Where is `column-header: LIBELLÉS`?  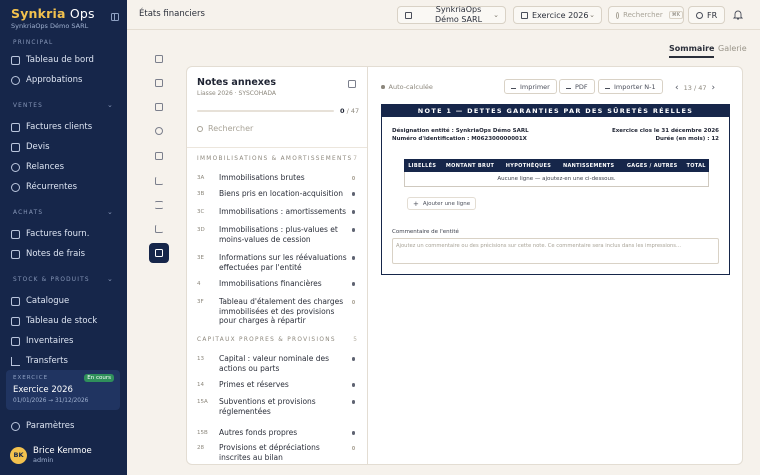 column-header: LIBELLÉS is located at coordinates (422, 165).